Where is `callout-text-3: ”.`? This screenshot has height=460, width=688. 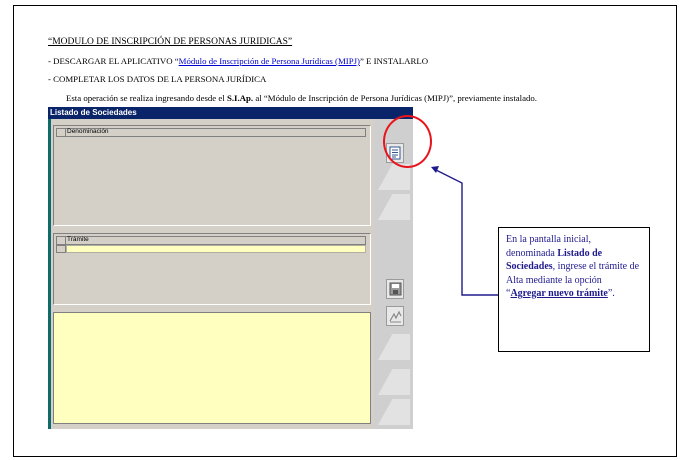 callout-text-3: ”. is located at coordinates (611, 293).